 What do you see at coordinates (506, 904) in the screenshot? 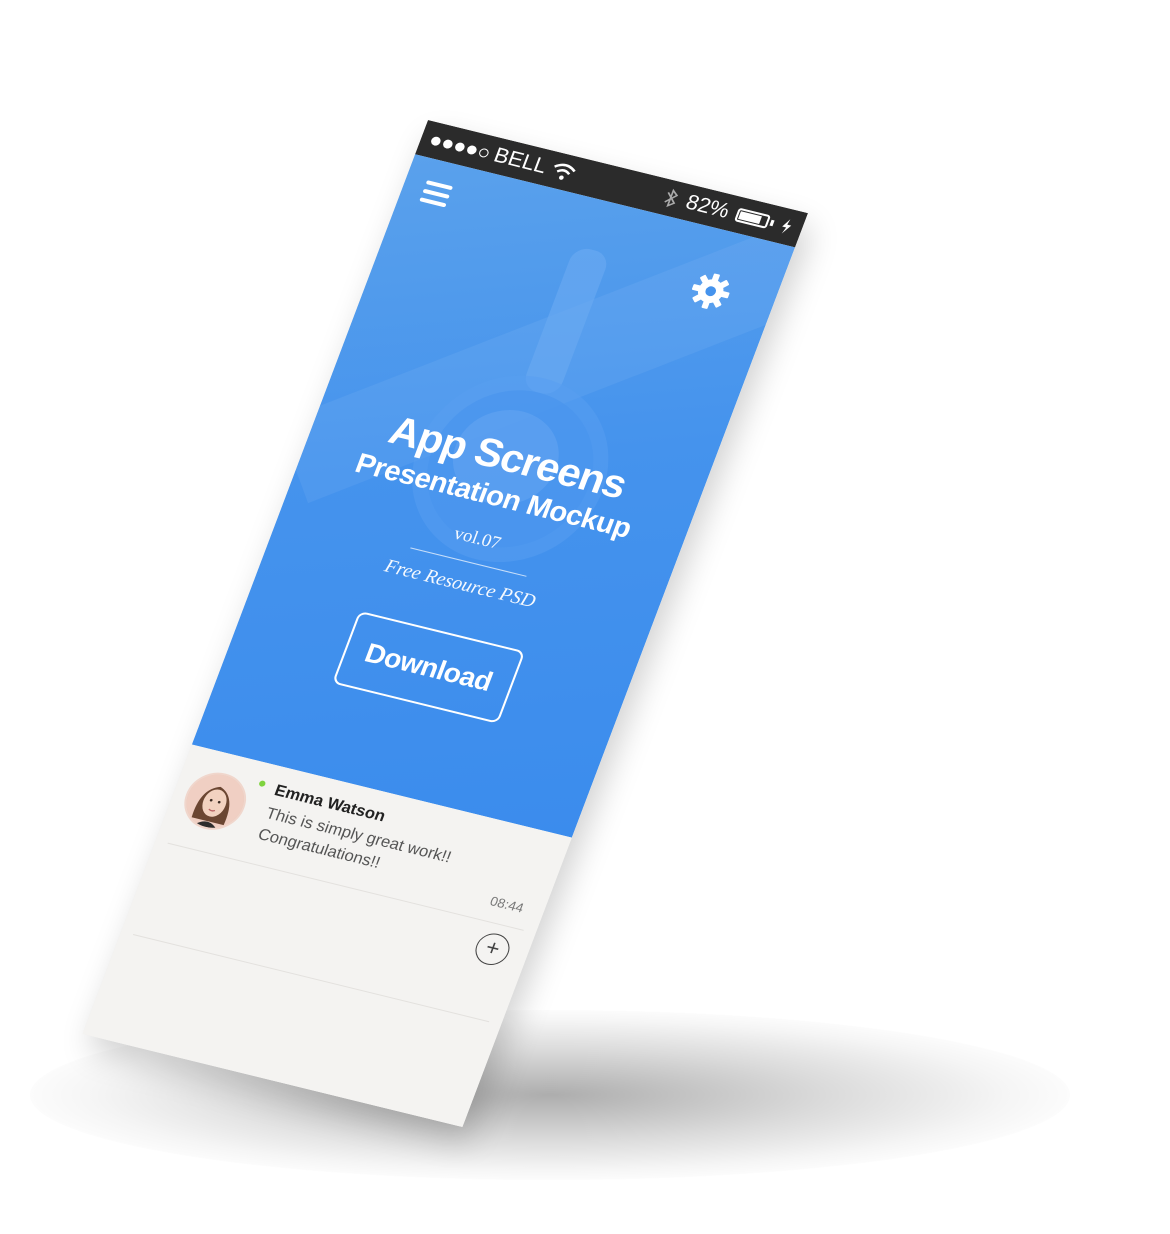
I see `message-time: 08:44` at bounding box center [506, 904].